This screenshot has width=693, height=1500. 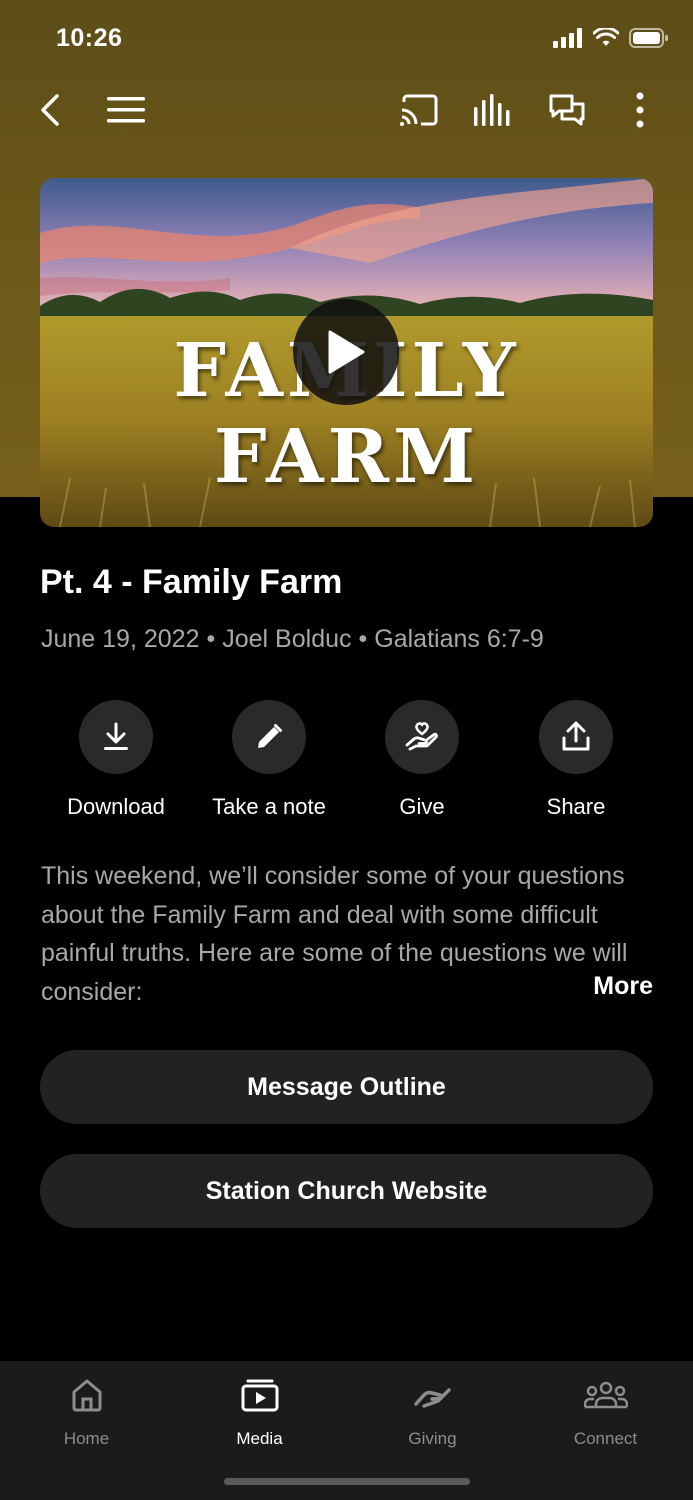 I want to click on download-label: Download, so click(x=116, y=806).